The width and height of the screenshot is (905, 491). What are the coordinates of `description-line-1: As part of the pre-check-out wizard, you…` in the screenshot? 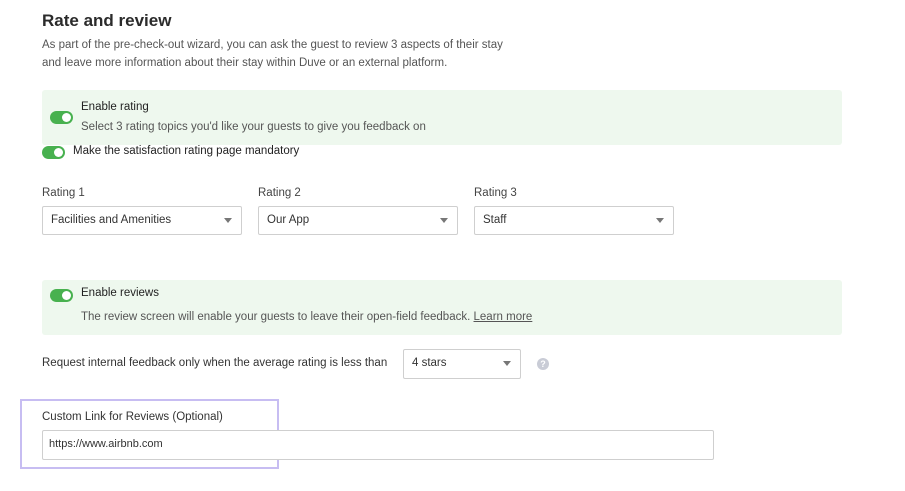 It's located at (272, 45).